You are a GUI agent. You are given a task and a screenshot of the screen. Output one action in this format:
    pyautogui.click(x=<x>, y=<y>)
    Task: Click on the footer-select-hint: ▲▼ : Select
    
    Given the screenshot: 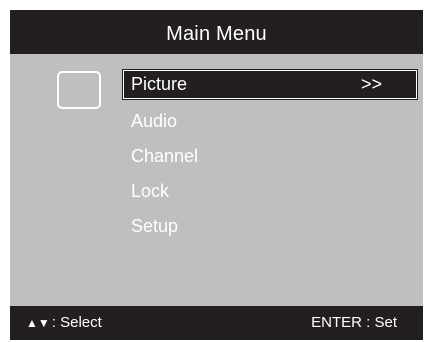 What is the action you would take?
    pyautogui.click(x=64, y=322)
    